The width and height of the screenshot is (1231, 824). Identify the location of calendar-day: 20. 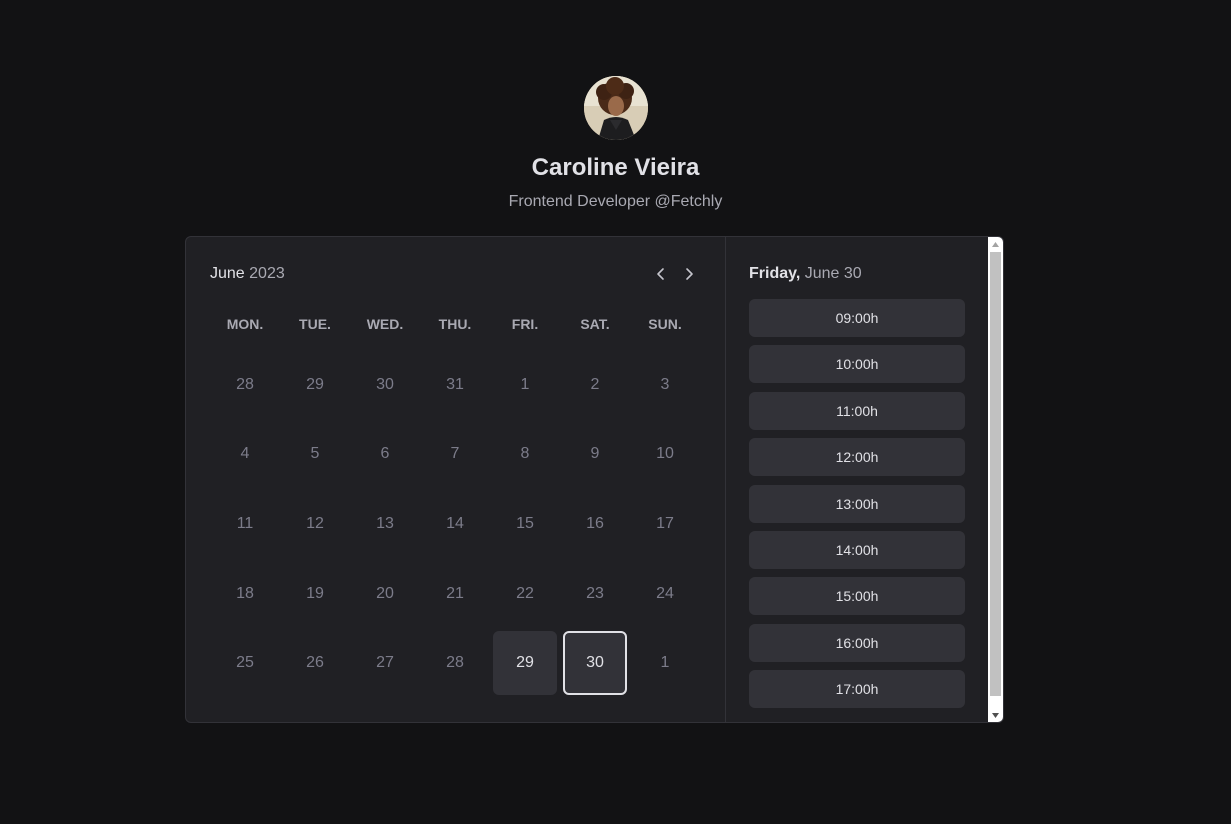
(385, 593).